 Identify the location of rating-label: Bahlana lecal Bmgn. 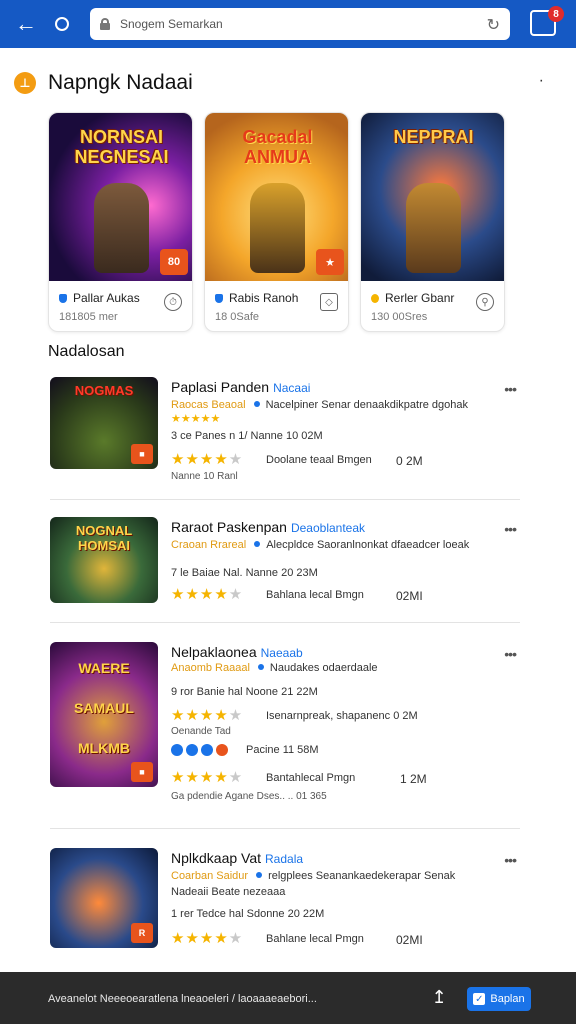
(315, 595).